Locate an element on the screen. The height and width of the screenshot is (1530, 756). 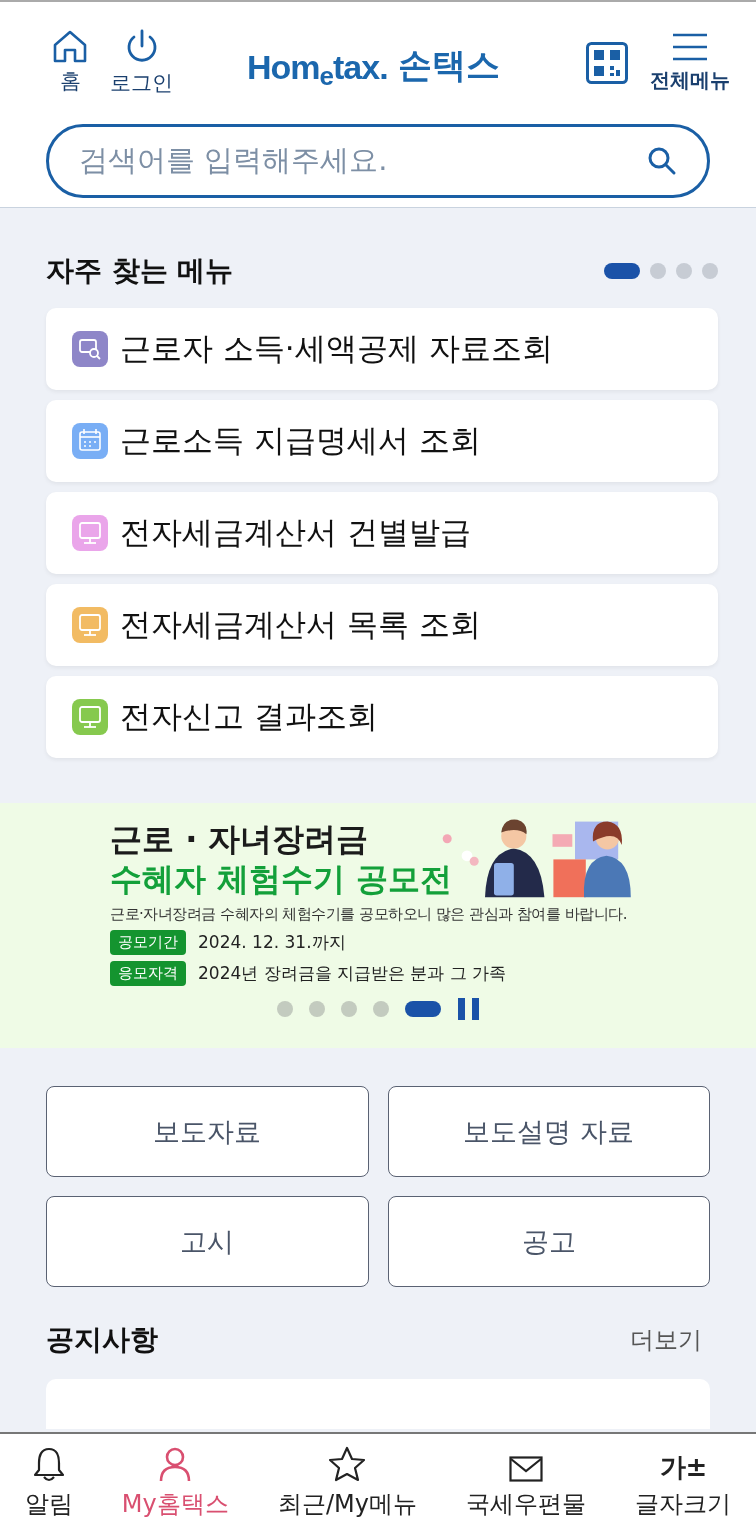
section-title: 공지사항 is located at coordinates (102, 1340).